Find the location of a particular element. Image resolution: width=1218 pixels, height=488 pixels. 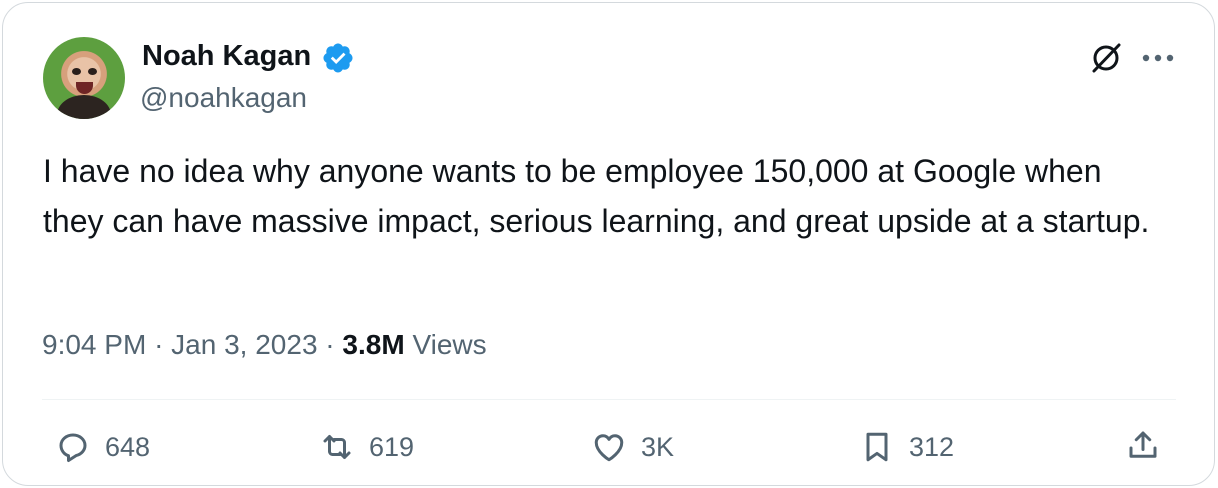

repost-icon is located at coordinates (337, 447).